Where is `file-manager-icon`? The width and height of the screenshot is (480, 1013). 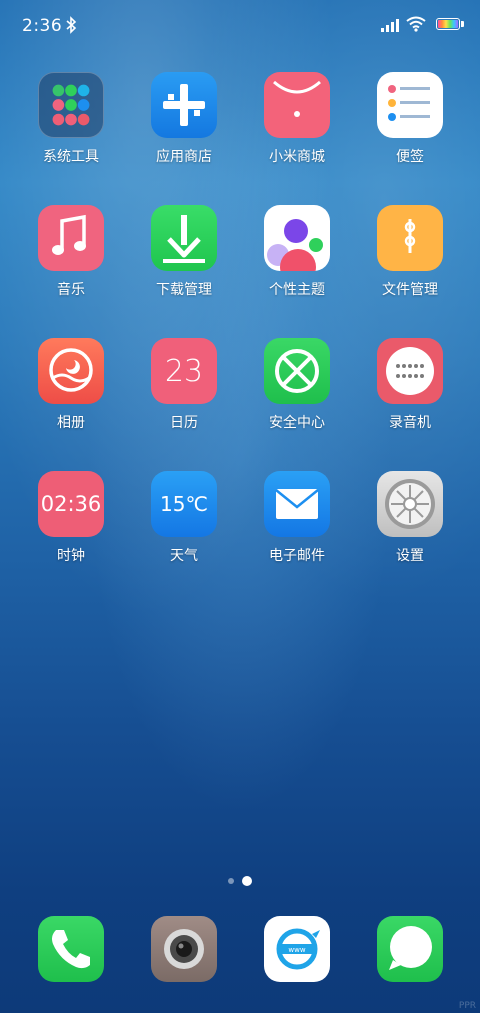 file-manager-icon is located at coordinates (410, 238).